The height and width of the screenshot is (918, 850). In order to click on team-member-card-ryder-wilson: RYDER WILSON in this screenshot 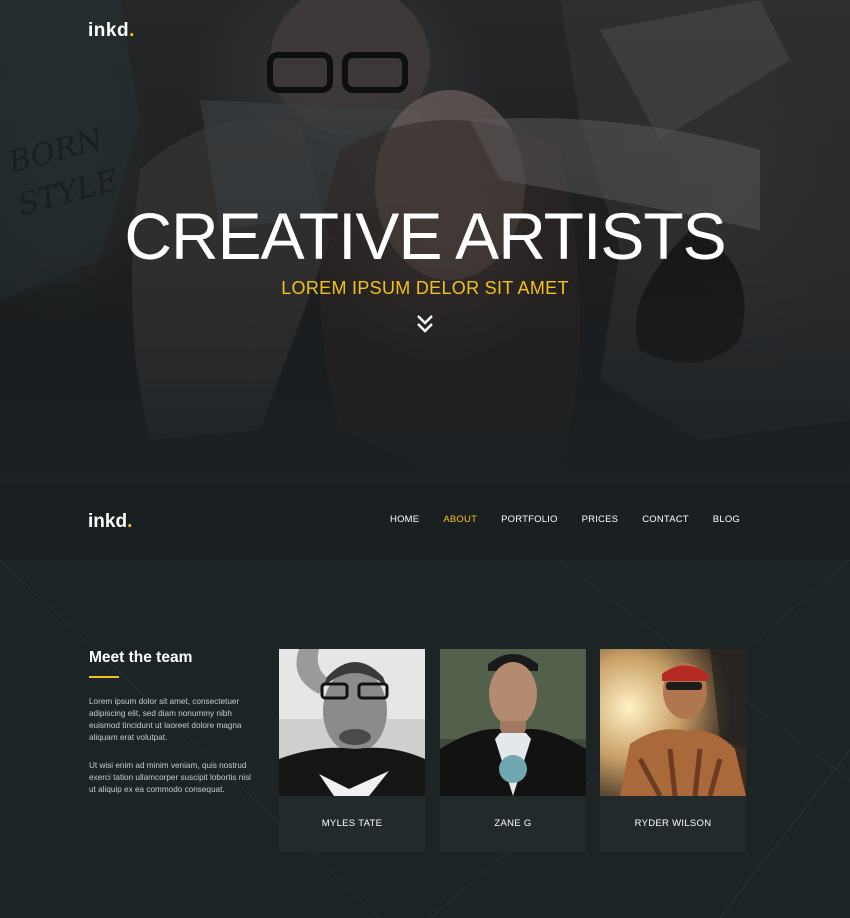, I will do `click(673, 750)`.